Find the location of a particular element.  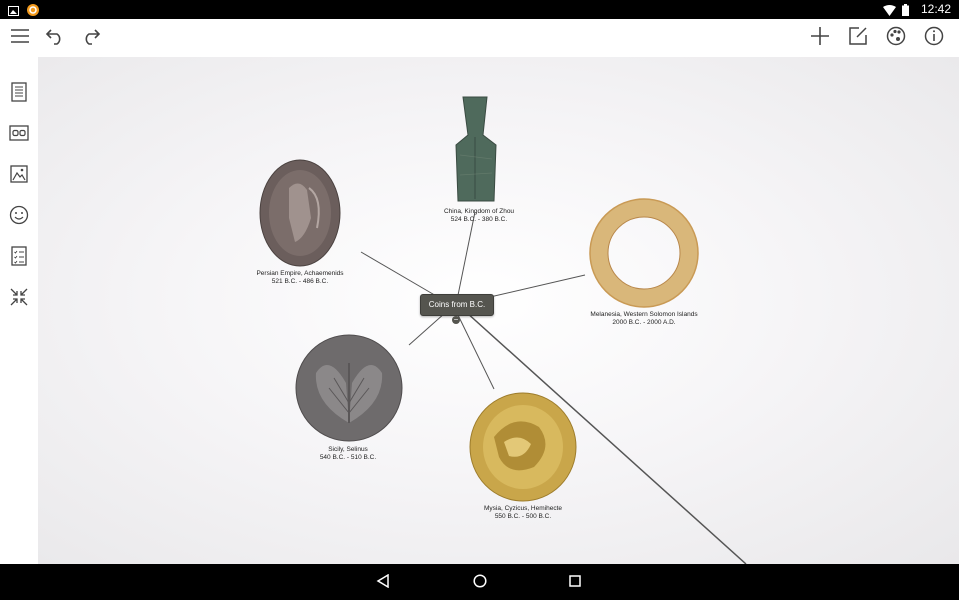

menu-button is located at coordinates (20, 38).